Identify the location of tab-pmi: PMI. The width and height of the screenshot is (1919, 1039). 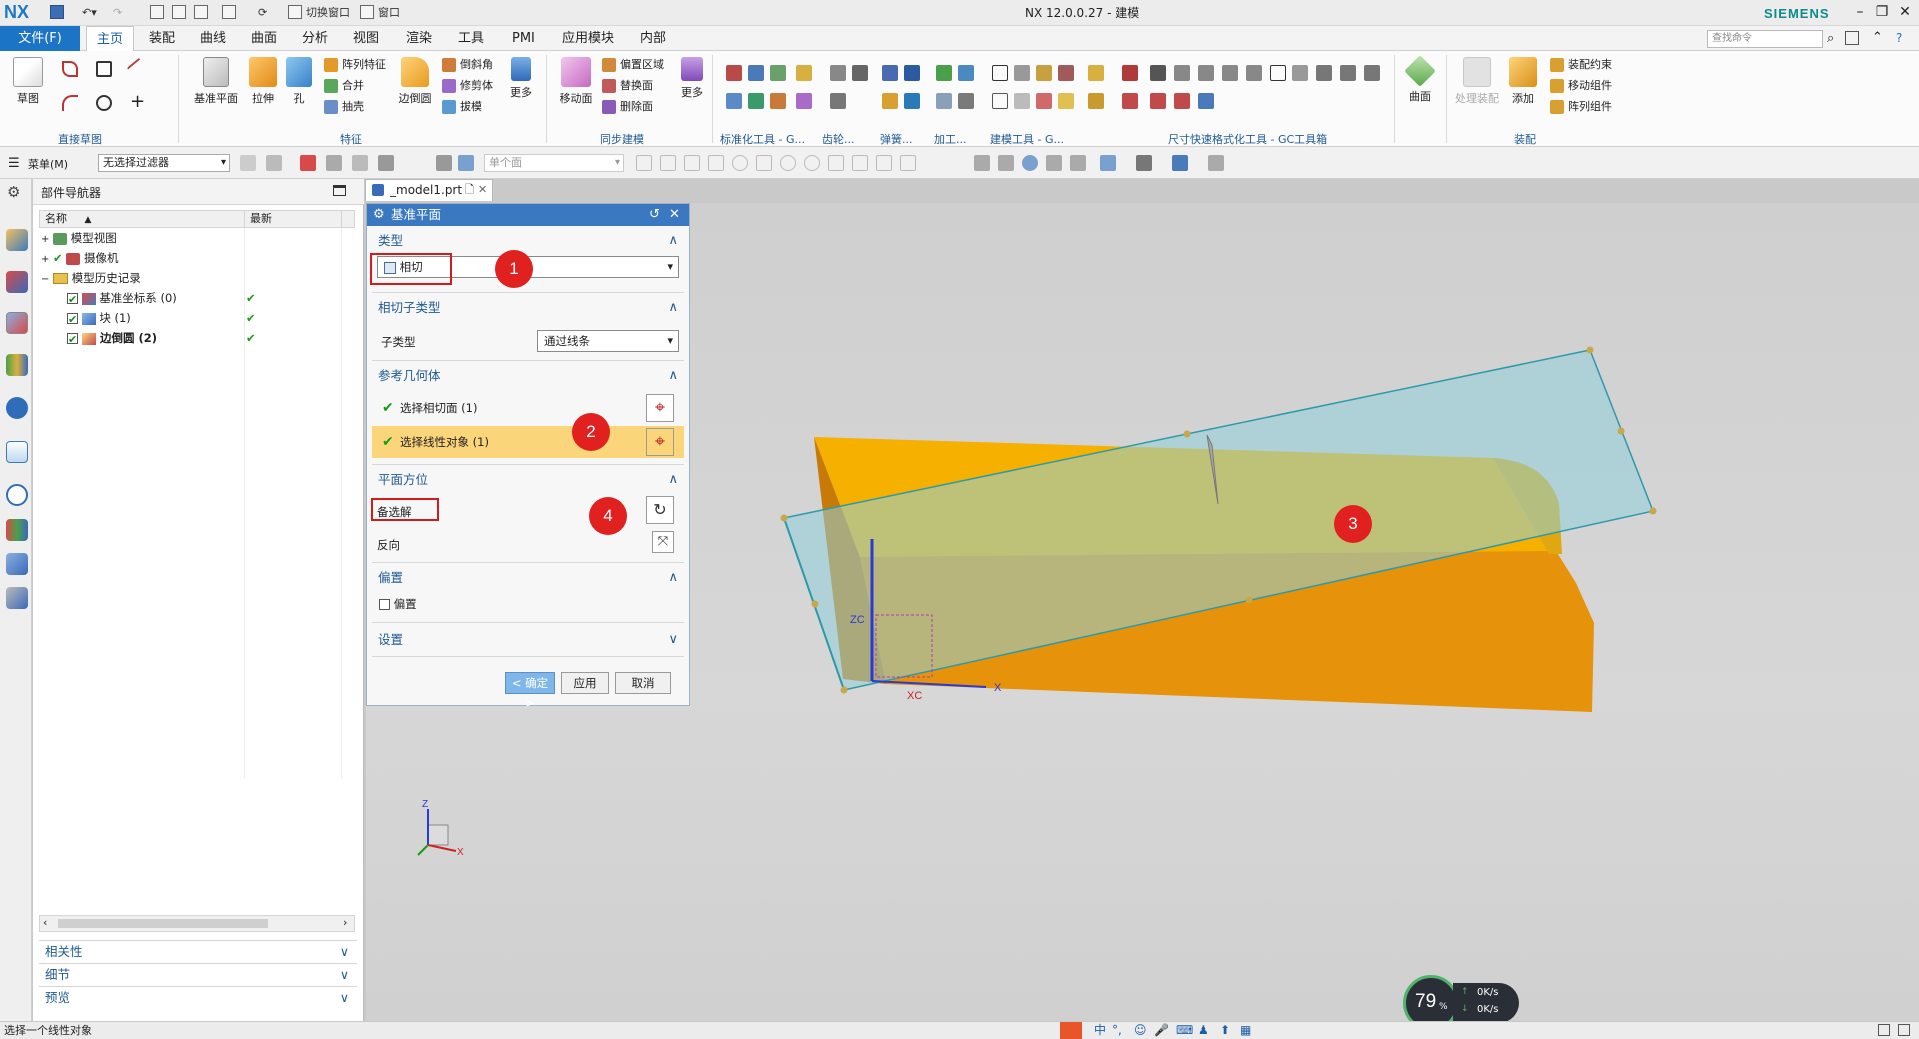
(523, 38).